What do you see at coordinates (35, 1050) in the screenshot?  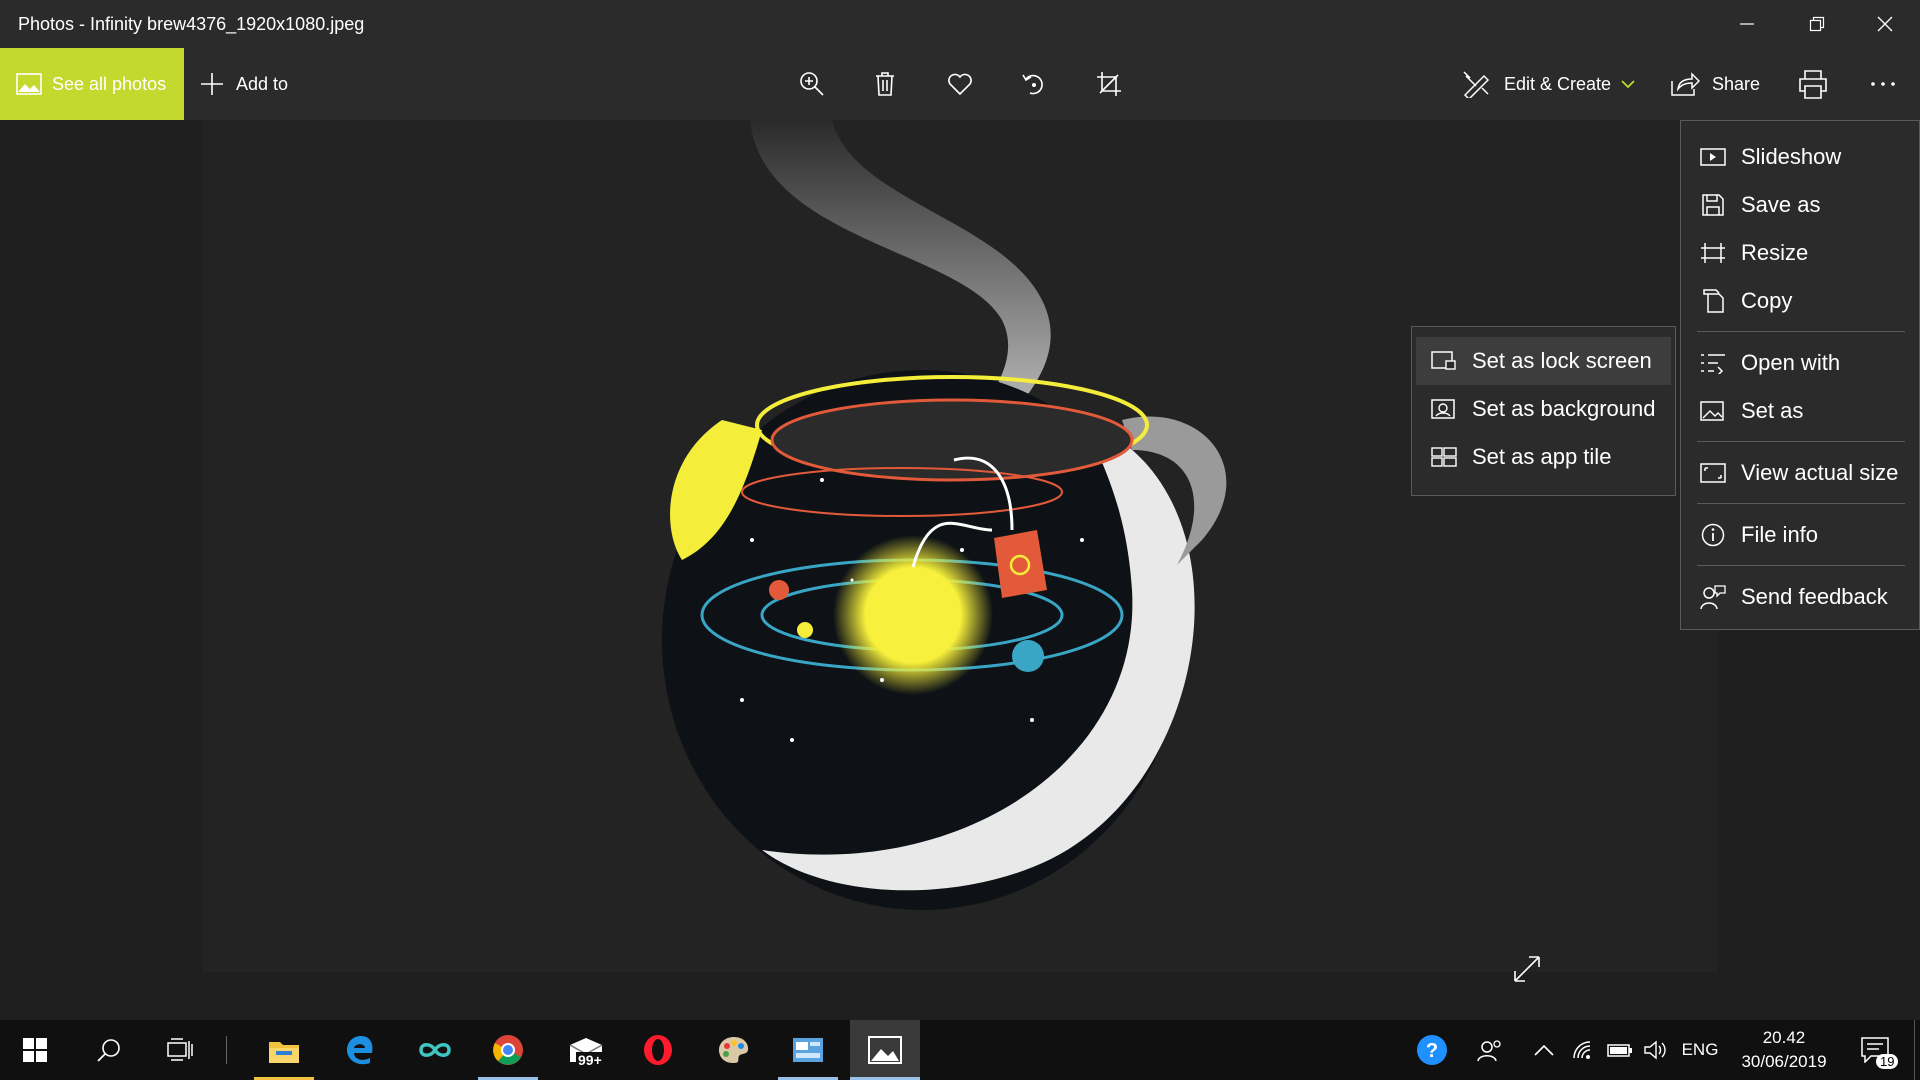 I see `start-button` at bounding box center [35, 1050].